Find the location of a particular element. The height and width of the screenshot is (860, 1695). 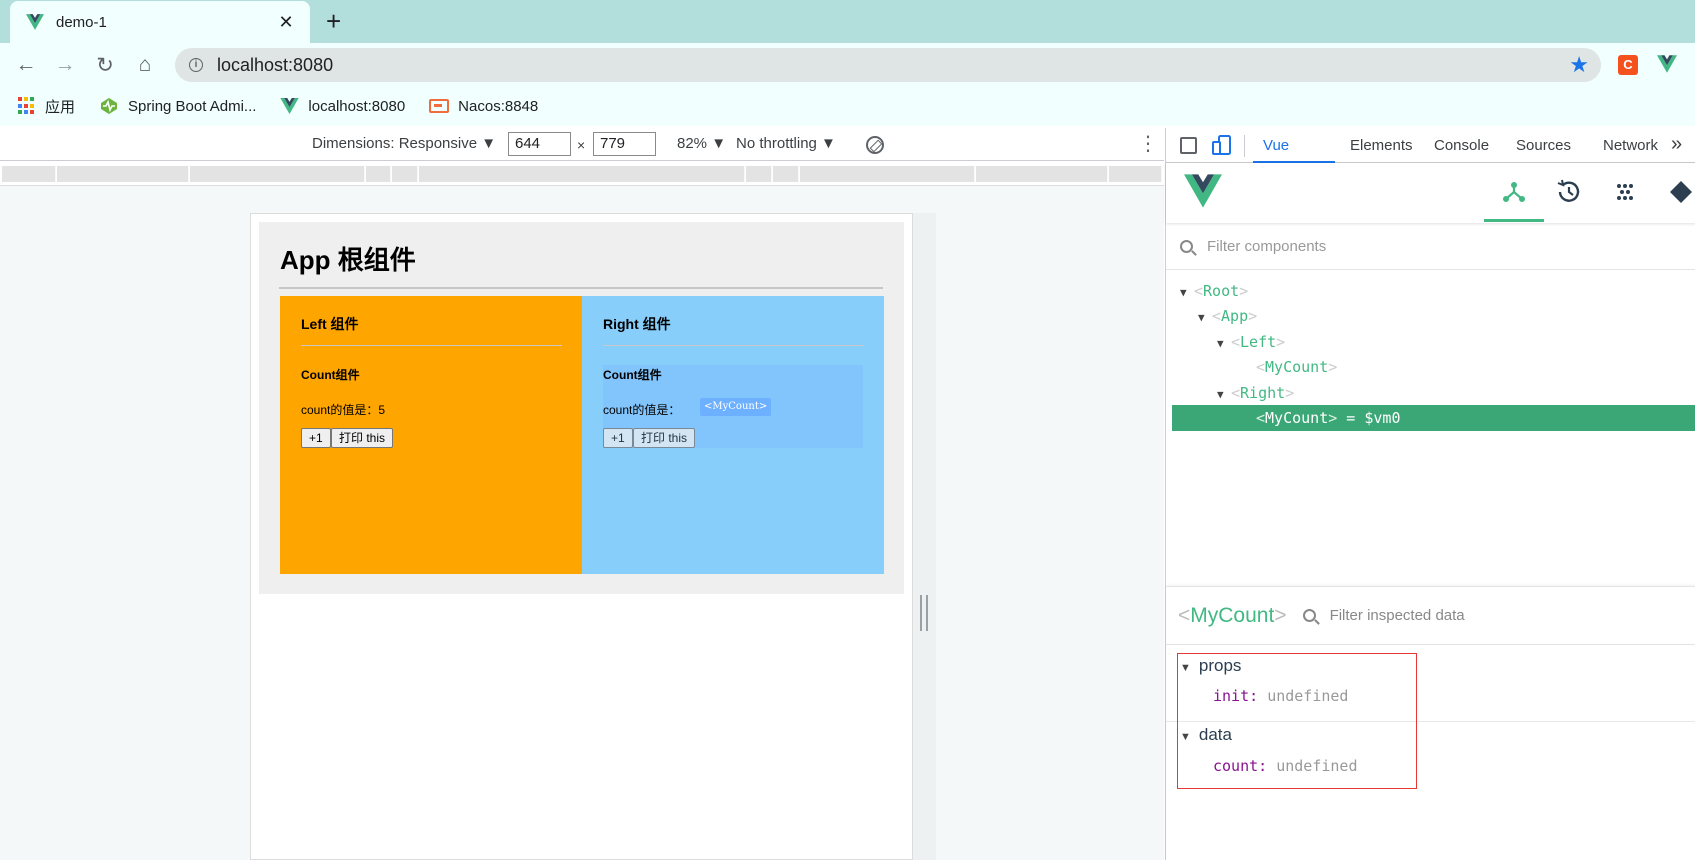

more-tabs-icon: » is located at coordinates (1676, 144).